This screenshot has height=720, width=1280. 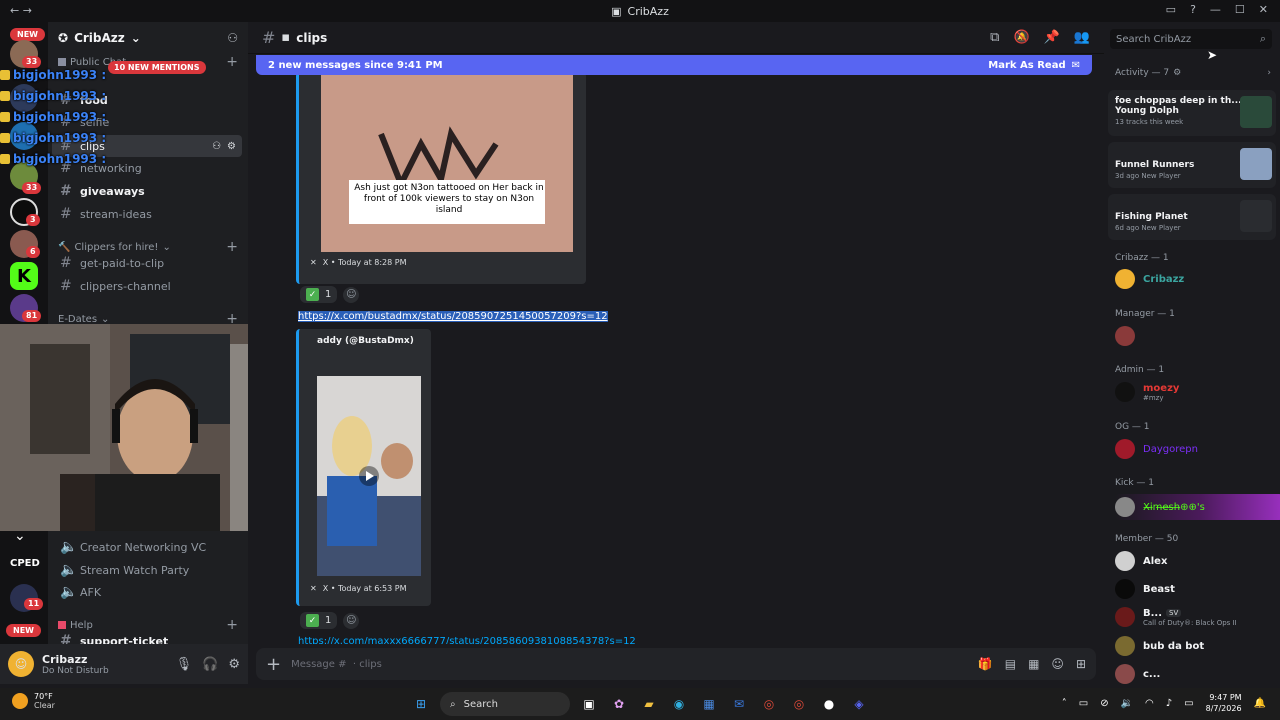 I want to click on close-button: ✕, so click(x=1263, y=9).